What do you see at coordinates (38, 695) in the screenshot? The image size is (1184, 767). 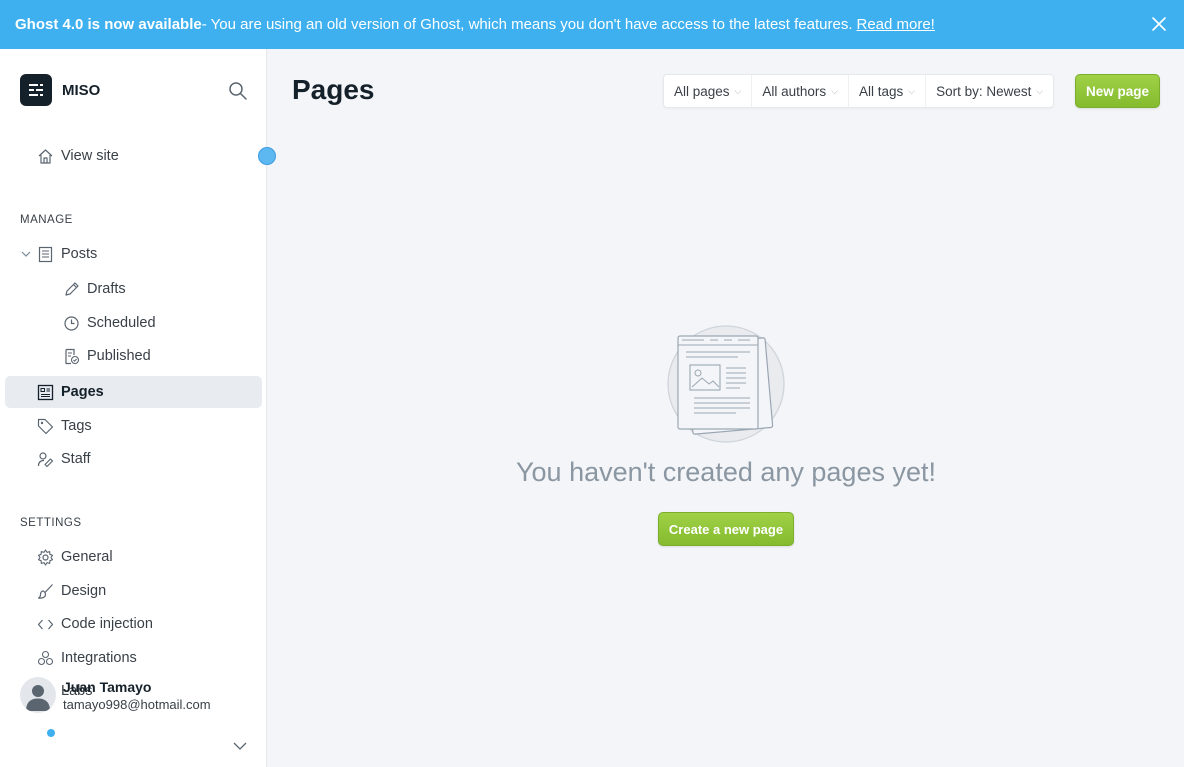 I see `avatar` at bounding box center [38, 695].